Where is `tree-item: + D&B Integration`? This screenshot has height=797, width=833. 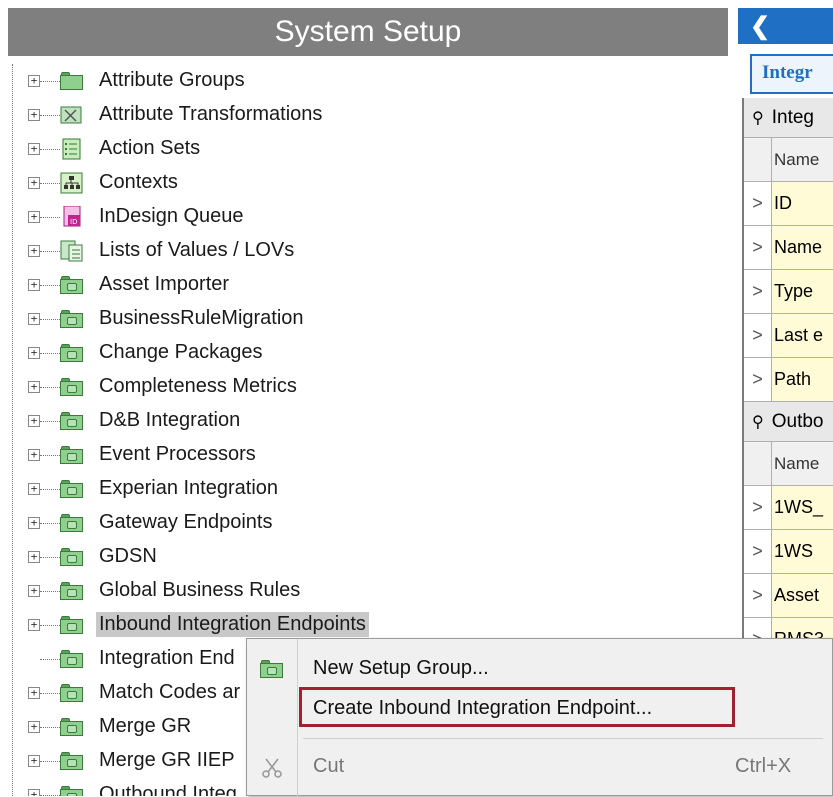 tree-item: + D&B Integration is located at coordinates (372, 421).